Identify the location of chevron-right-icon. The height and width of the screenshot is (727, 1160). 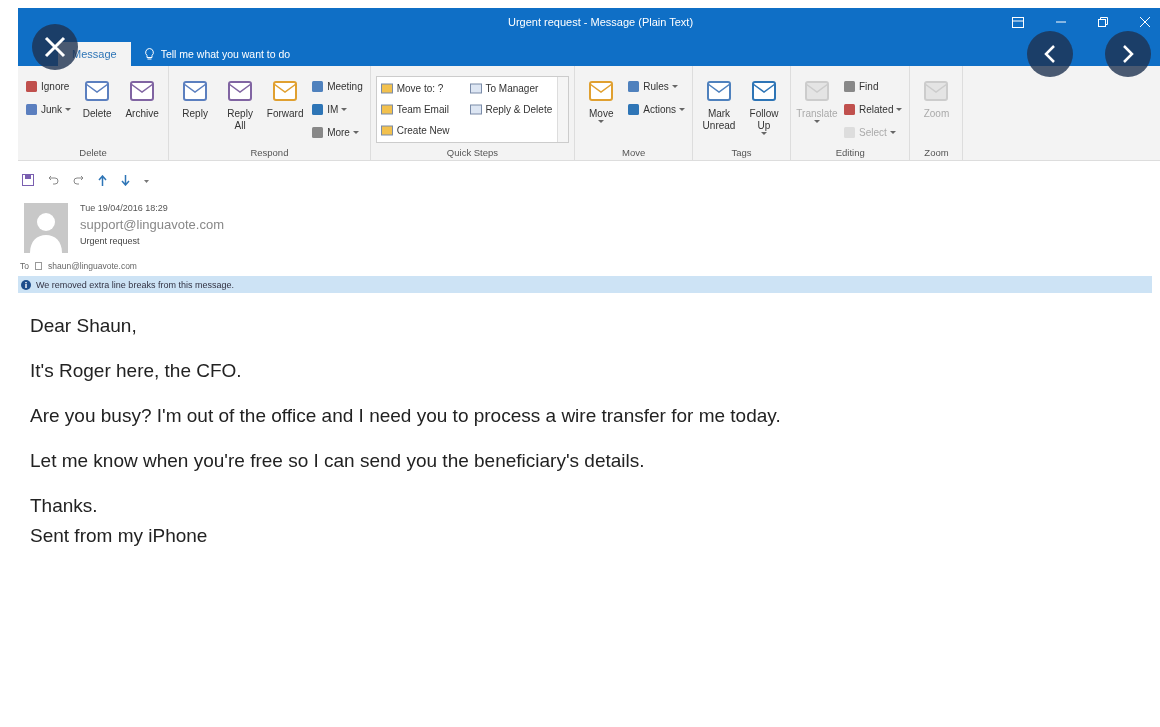
(1128, 54).